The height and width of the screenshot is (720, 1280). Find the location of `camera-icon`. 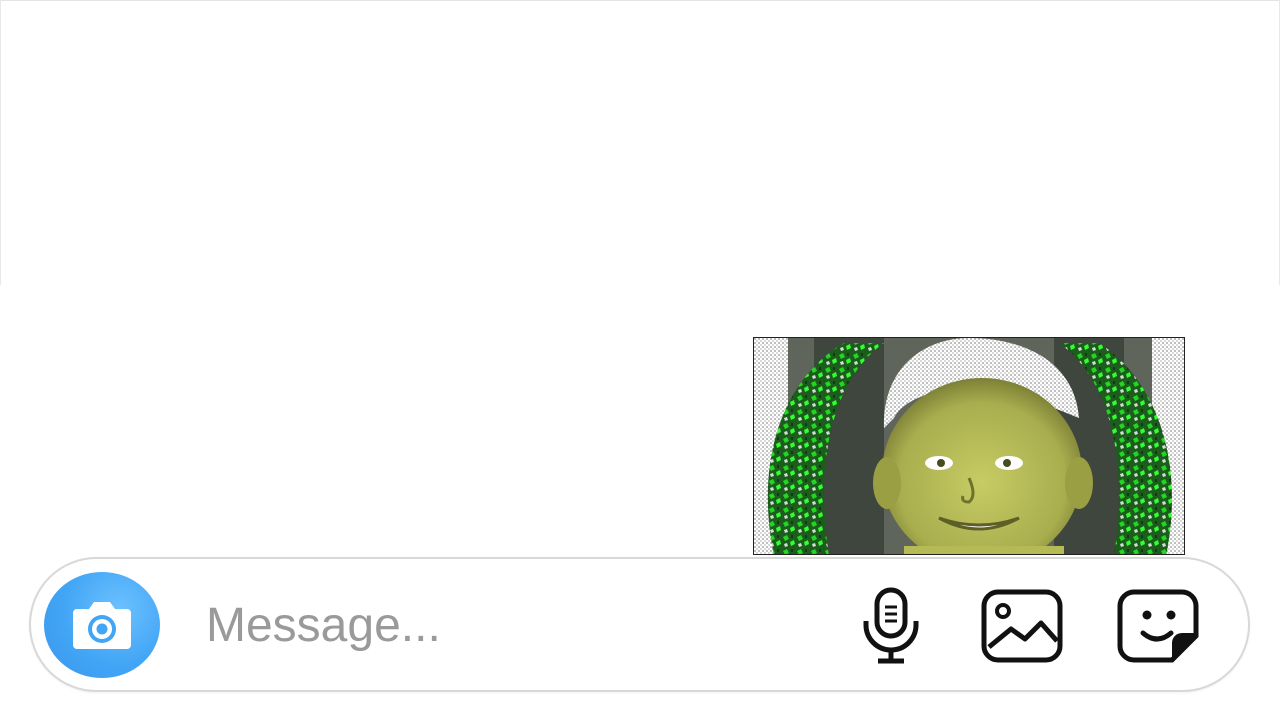

camera-icon is located at coordinates (102, 625).